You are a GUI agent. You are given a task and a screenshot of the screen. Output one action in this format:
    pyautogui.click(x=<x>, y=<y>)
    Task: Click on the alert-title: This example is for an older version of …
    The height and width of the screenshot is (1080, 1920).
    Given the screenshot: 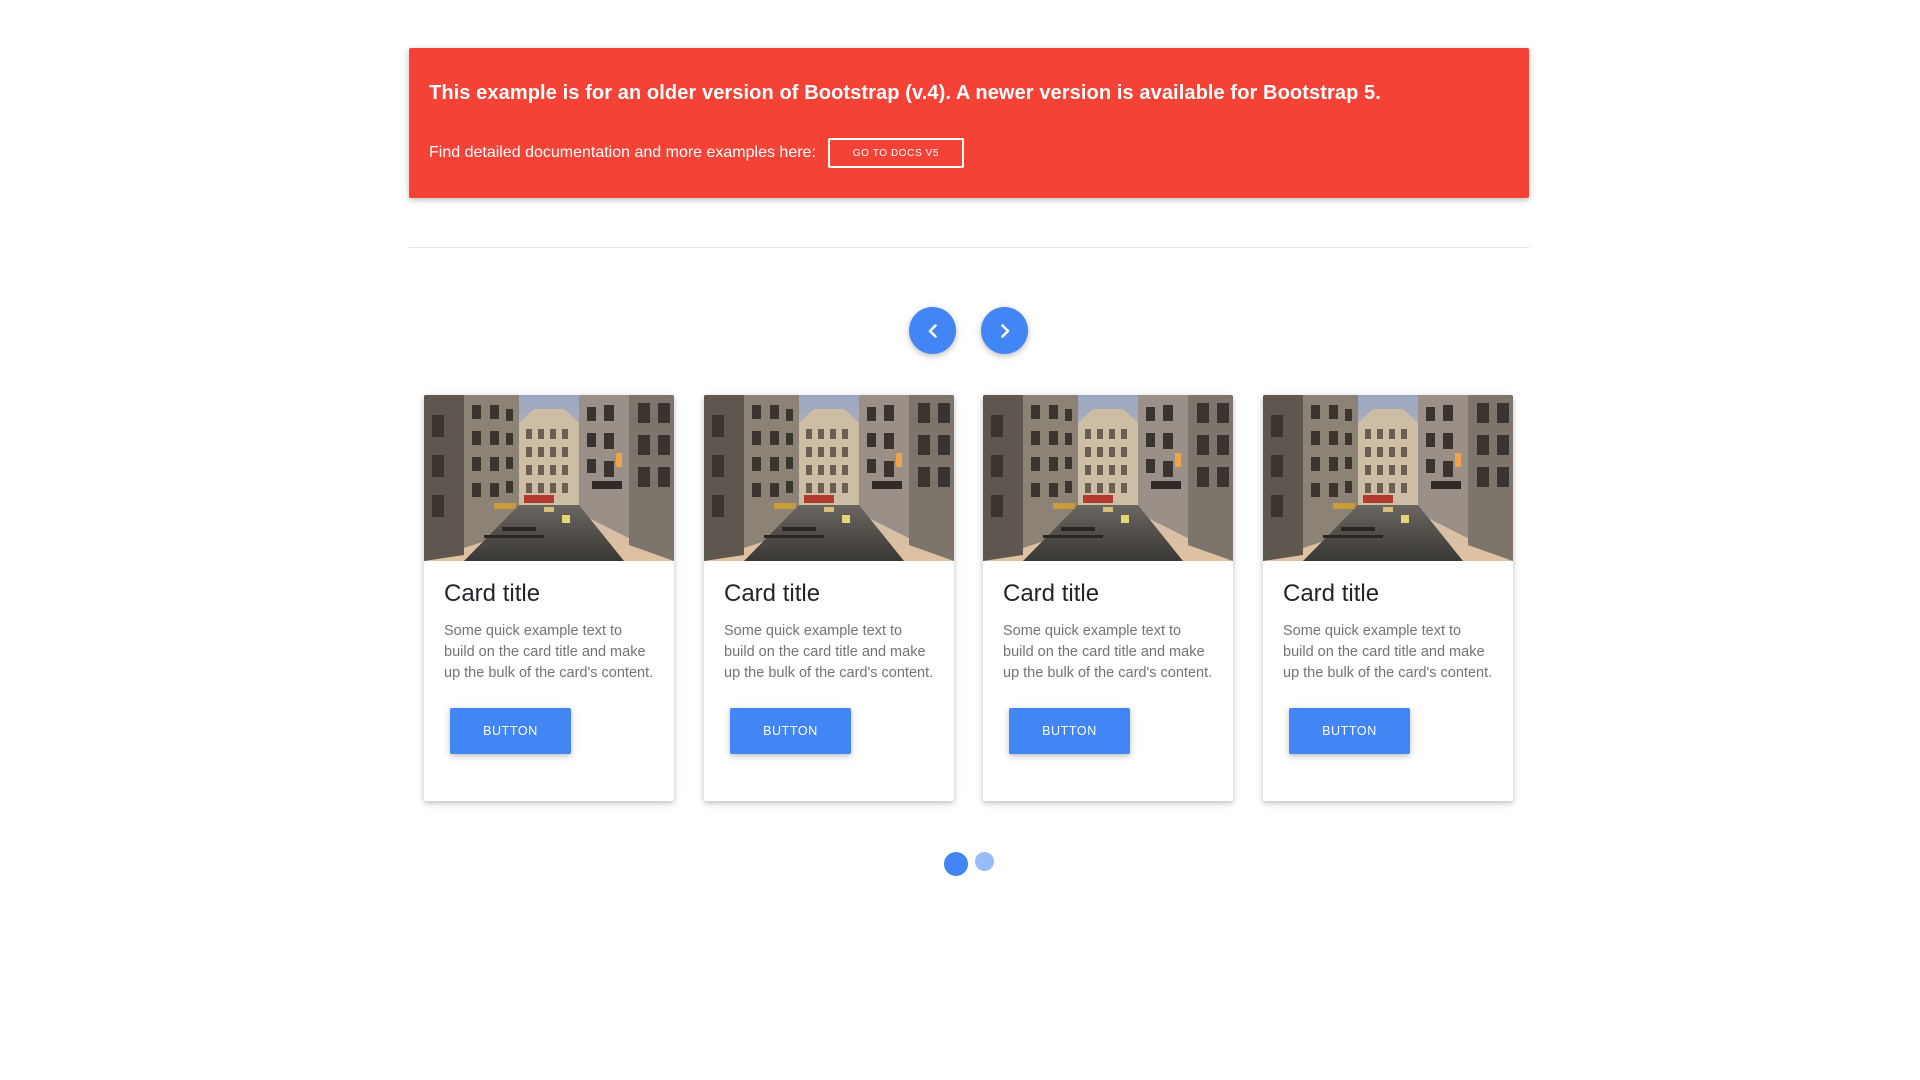 What is the action you would take?
    pyautogui.click(x=905, y=93)
    